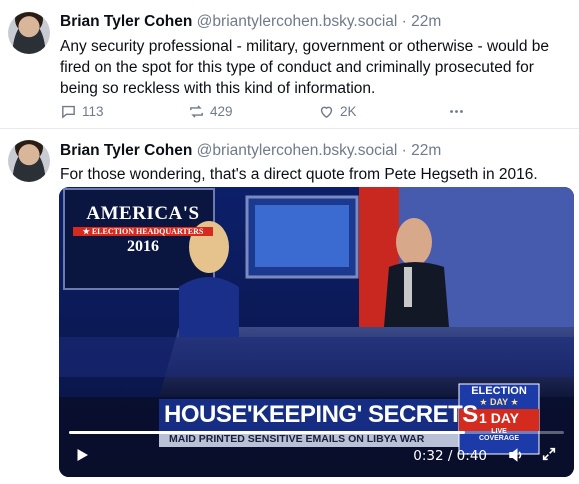  What do you see at coordinates (515, 455) in the screenshot?
I see `volume-icon` at bounding box center [515, 455].